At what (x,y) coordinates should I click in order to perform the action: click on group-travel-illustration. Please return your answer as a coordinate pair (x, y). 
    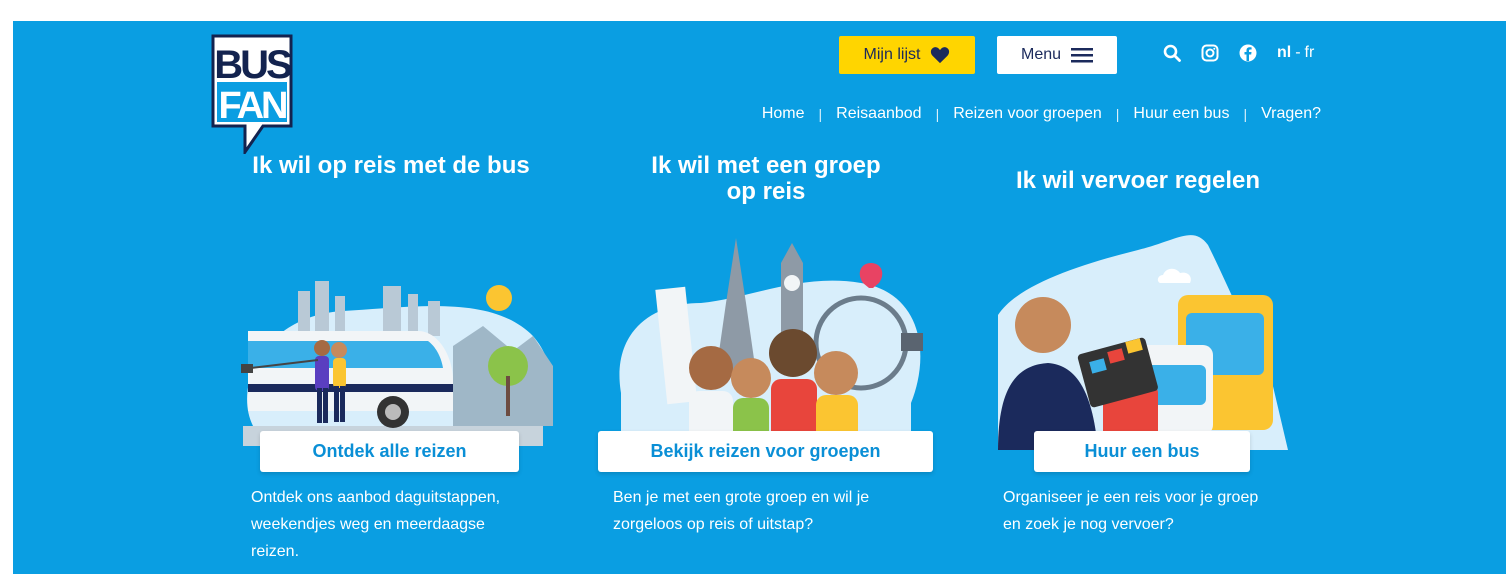
    Looking at the image, I should click on (771, 340).